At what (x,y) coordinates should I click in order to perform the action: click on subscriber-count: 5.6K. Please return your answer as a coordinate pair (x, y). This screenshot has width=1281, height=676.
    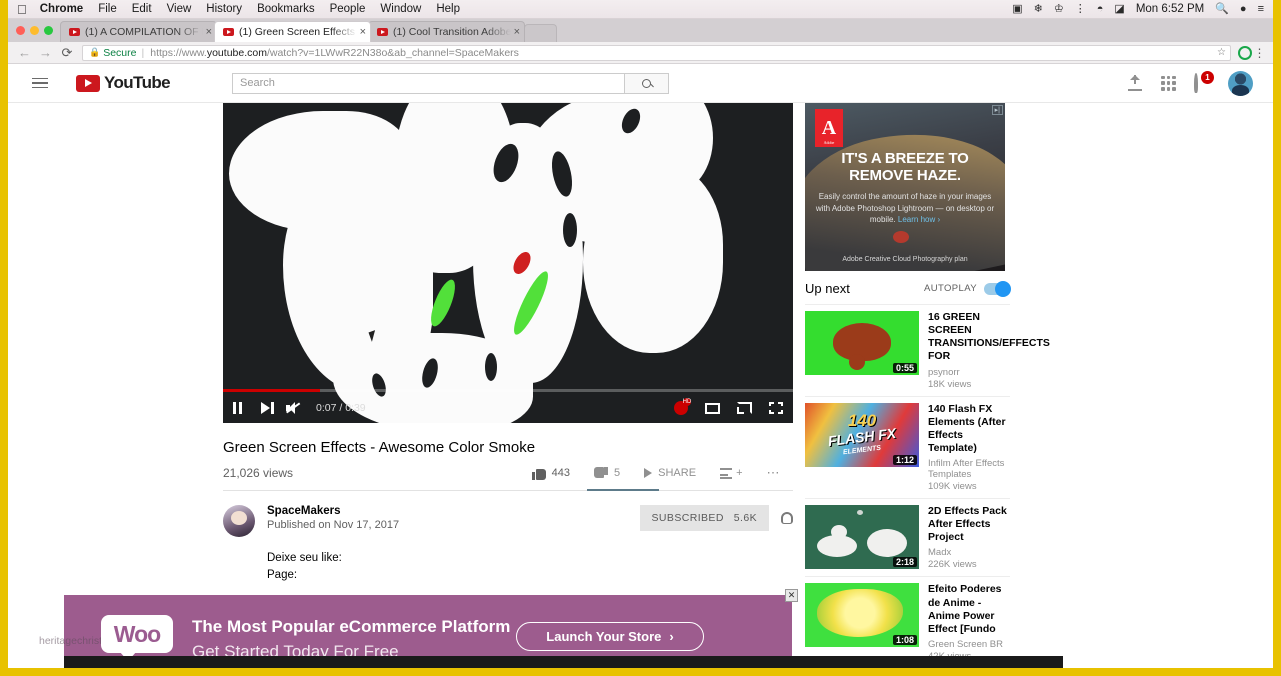
    Looking at the image, I should click on (745, 518).